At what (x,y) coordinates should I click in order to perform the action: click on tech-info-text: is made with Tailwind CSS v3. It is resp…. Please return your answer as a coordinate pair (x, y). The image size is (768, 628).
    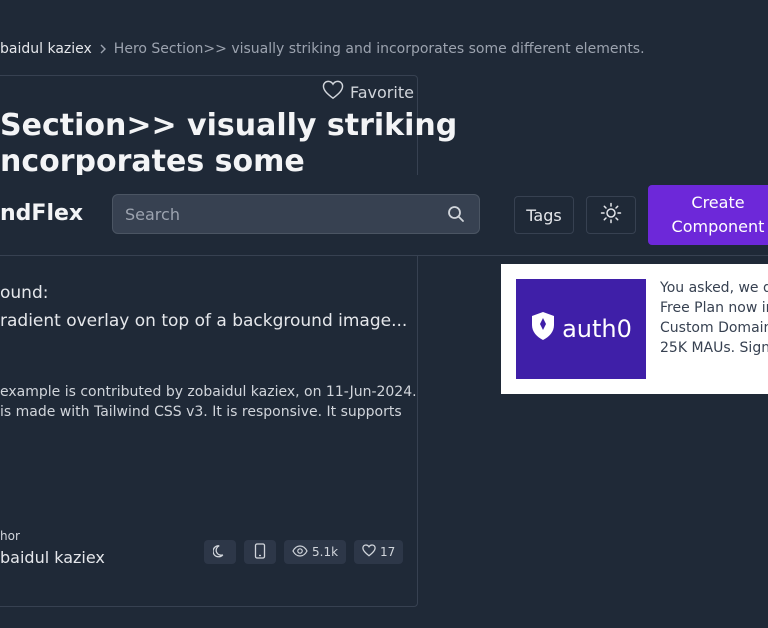
    Looking at the image, I should click on (201, 412).